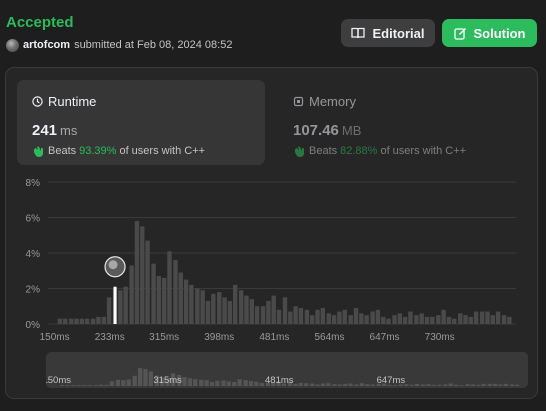 This screenshot has width=546, height=411. What do you see at coordinates (141, 131) in the screenshot?
I see `runtime-value-row: 241 ms` at bounding box center [141, 131].